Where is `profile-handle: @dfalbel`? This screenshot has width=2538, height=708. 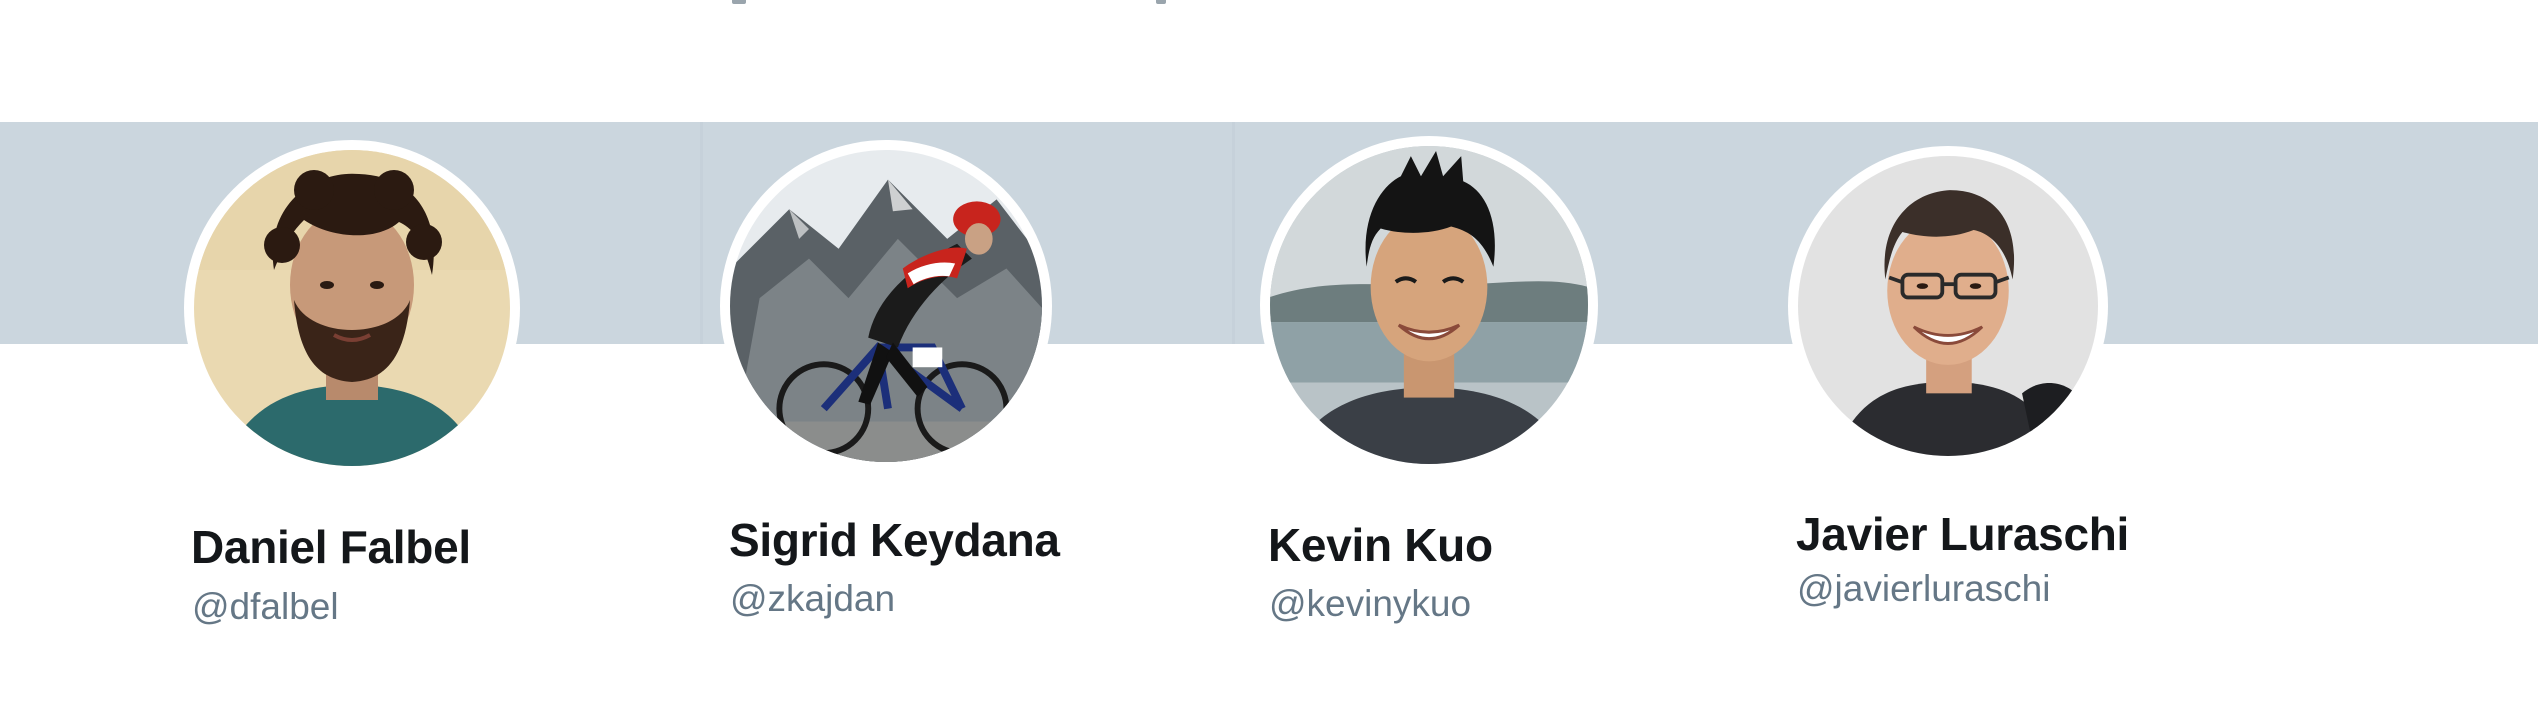
profile-handle: @dfalbel is located at coordinates (265, 607).